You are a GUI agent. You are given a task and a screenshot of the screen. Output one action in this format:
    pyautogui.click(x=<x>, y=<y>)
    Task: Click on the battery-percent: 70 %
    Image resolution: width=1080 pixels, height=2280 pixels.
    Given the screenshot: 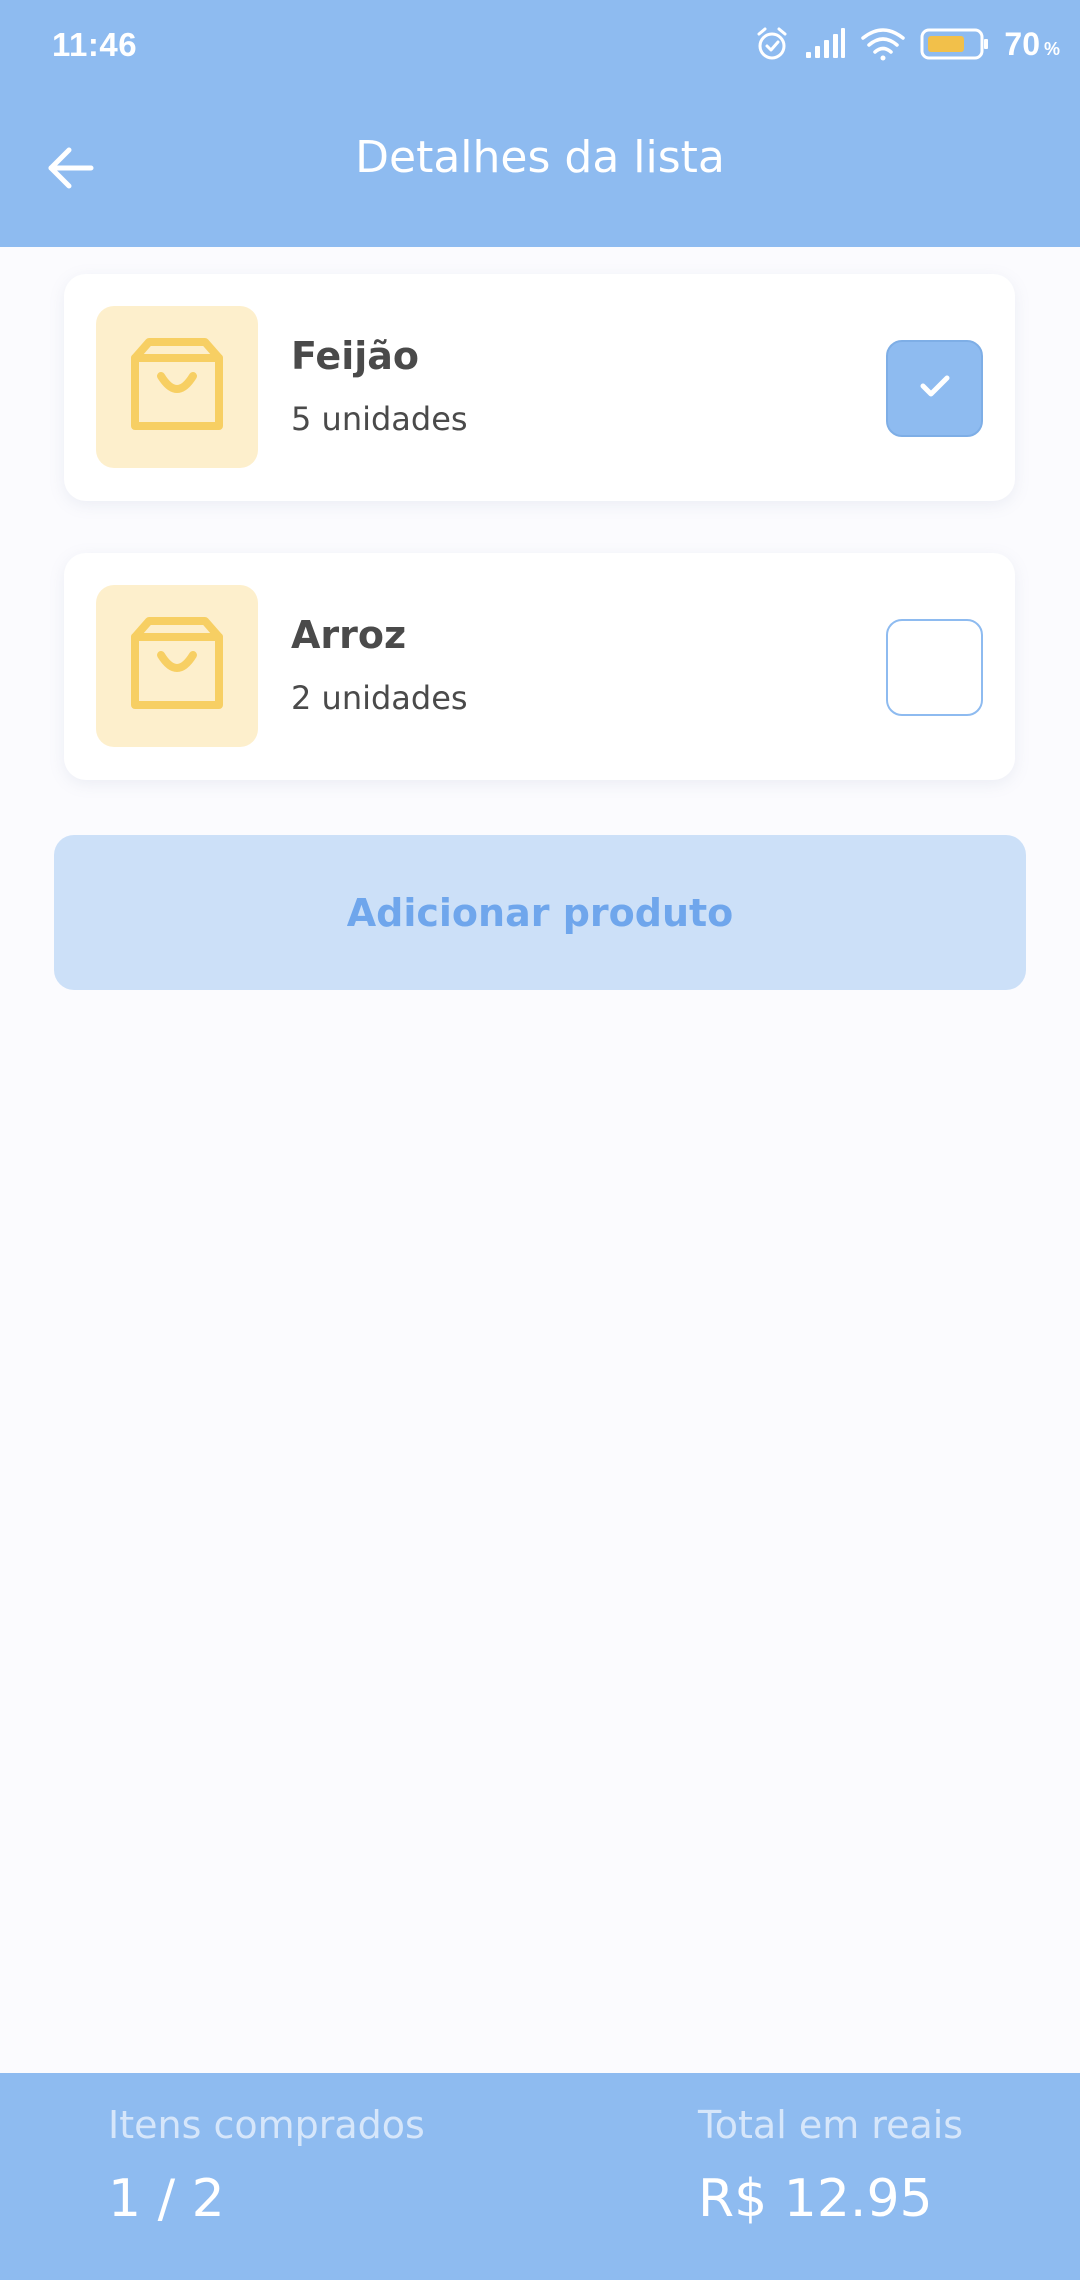 What is the action you would take?
    pyautogui.click(x=1032, y=44)
    